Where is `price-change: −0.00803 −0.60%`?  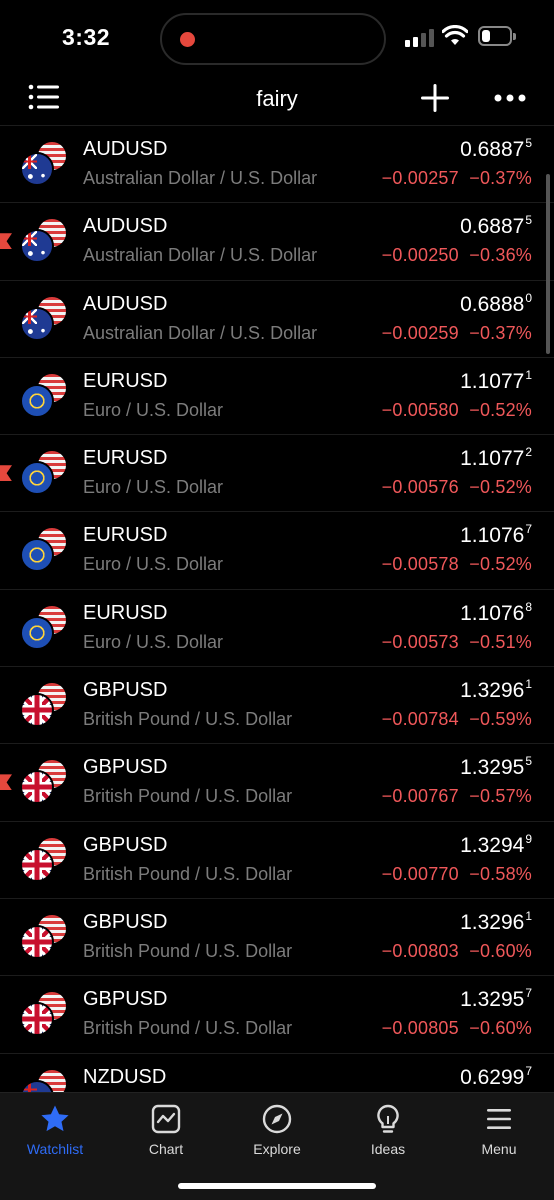
price-change: −0.00803 −0.60% is located at coordinates (457, 951).